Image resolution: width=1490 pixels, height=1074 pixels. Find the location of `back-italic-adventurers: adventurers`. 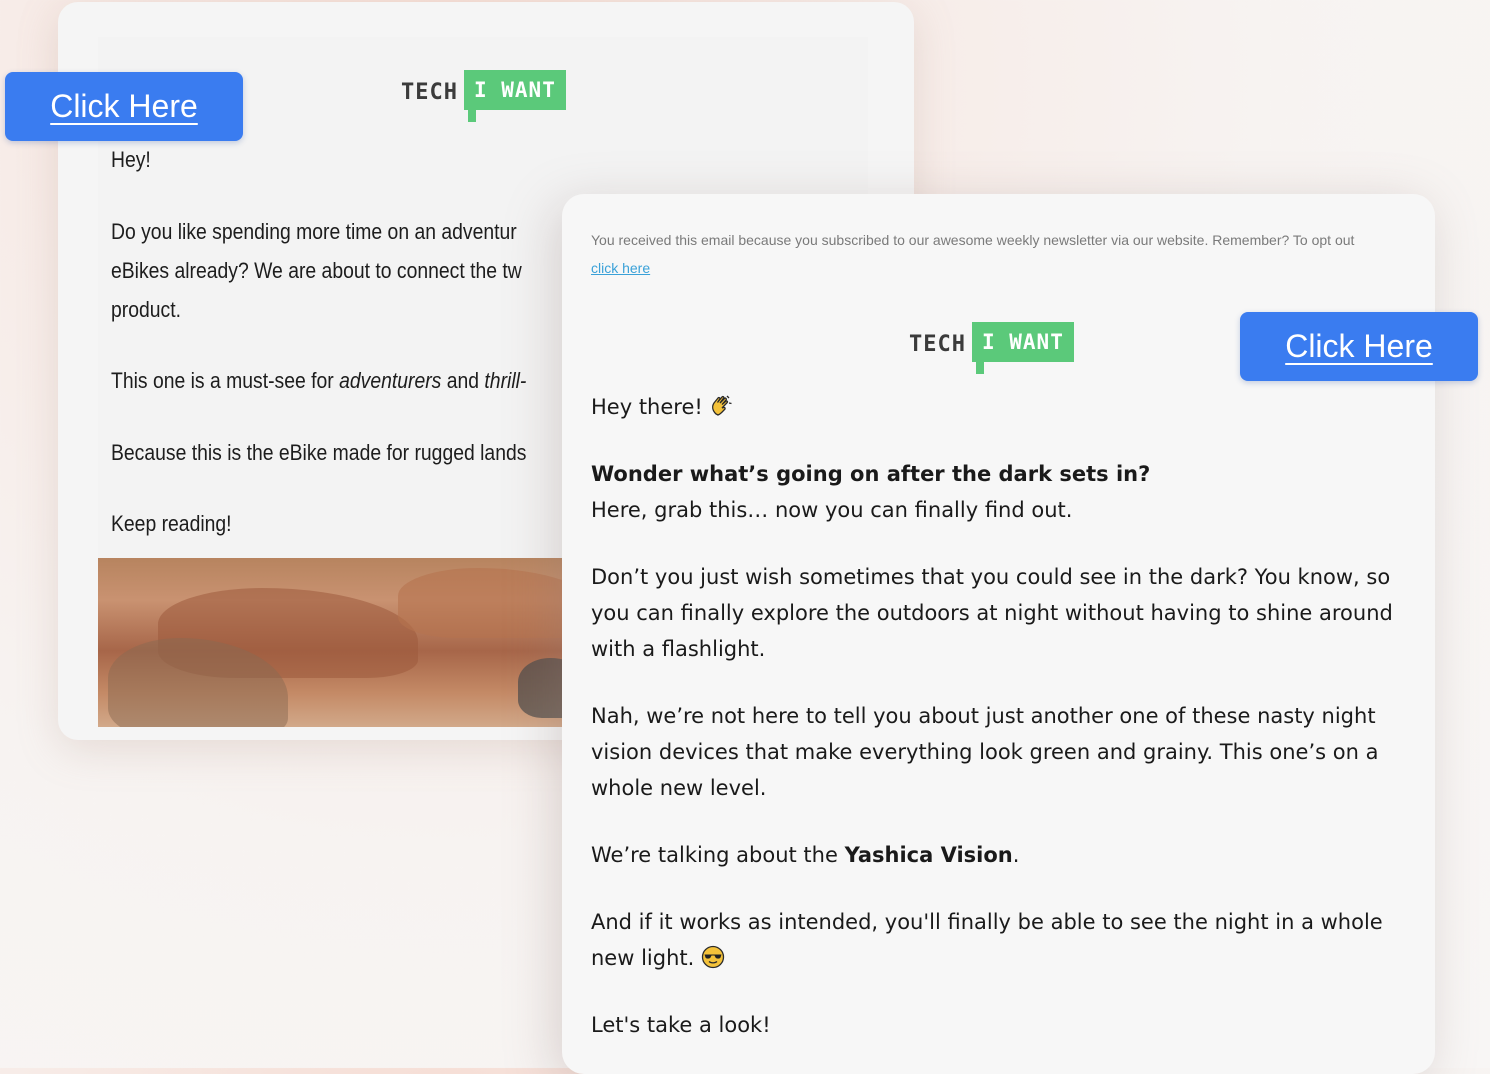

back-italic-adventurers: adventurers is located at coordinates (390, 380).